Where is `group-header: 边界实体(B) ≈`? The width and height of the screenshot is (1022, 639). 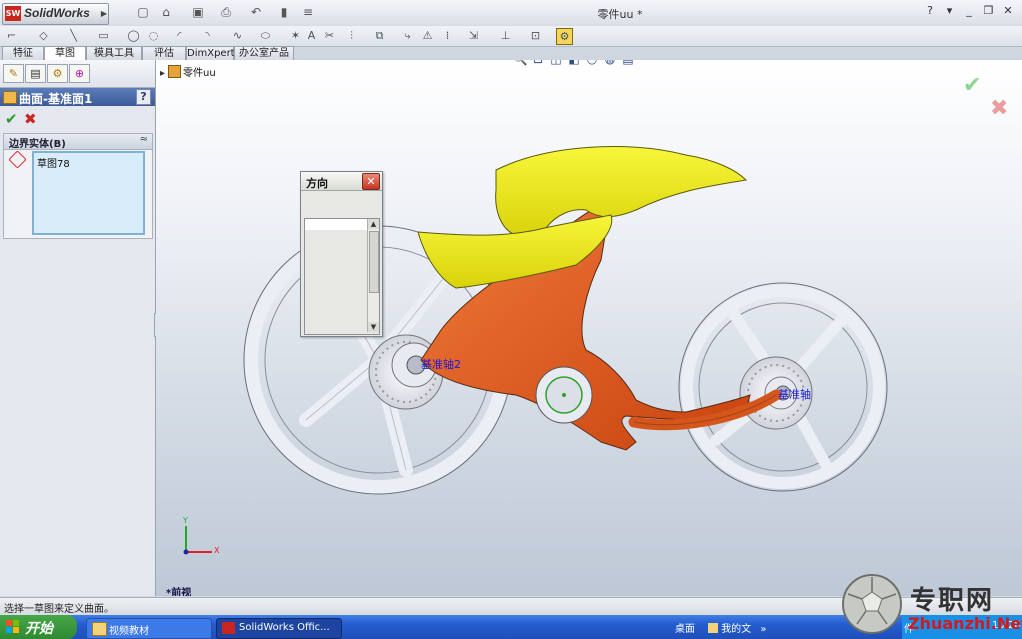 group-header: 边界实体(B) ≈ is located at coordinates (78, 142).